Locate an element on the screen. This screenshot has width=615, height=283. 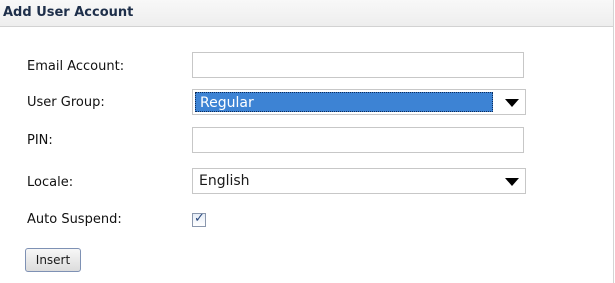
insert-button: Insert is located at coordinates (53, 260).